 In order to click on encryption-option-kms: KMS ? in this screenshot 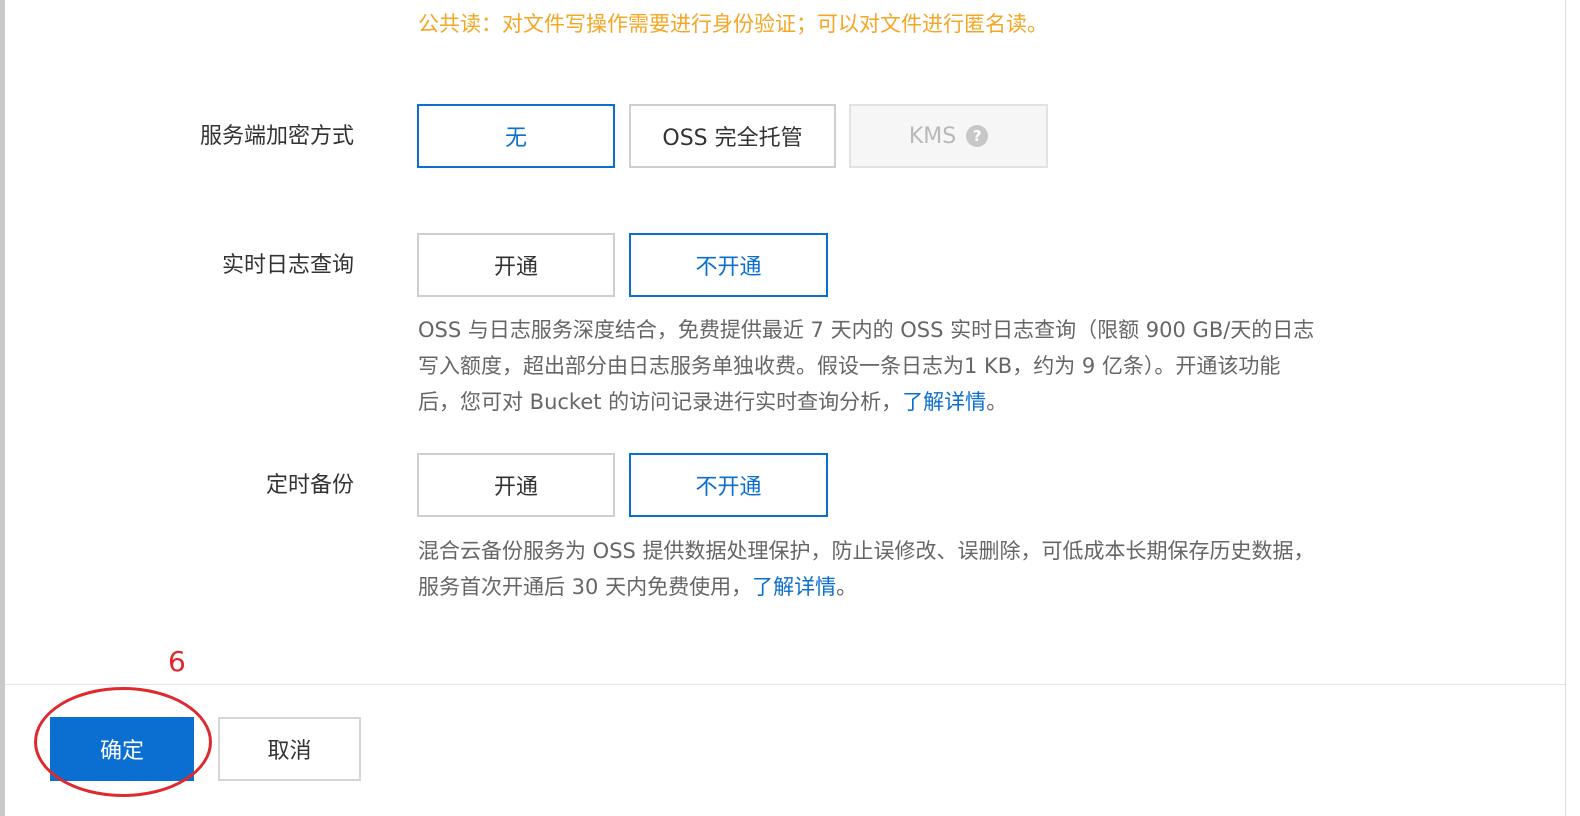, I will do `click(948, 136)`.